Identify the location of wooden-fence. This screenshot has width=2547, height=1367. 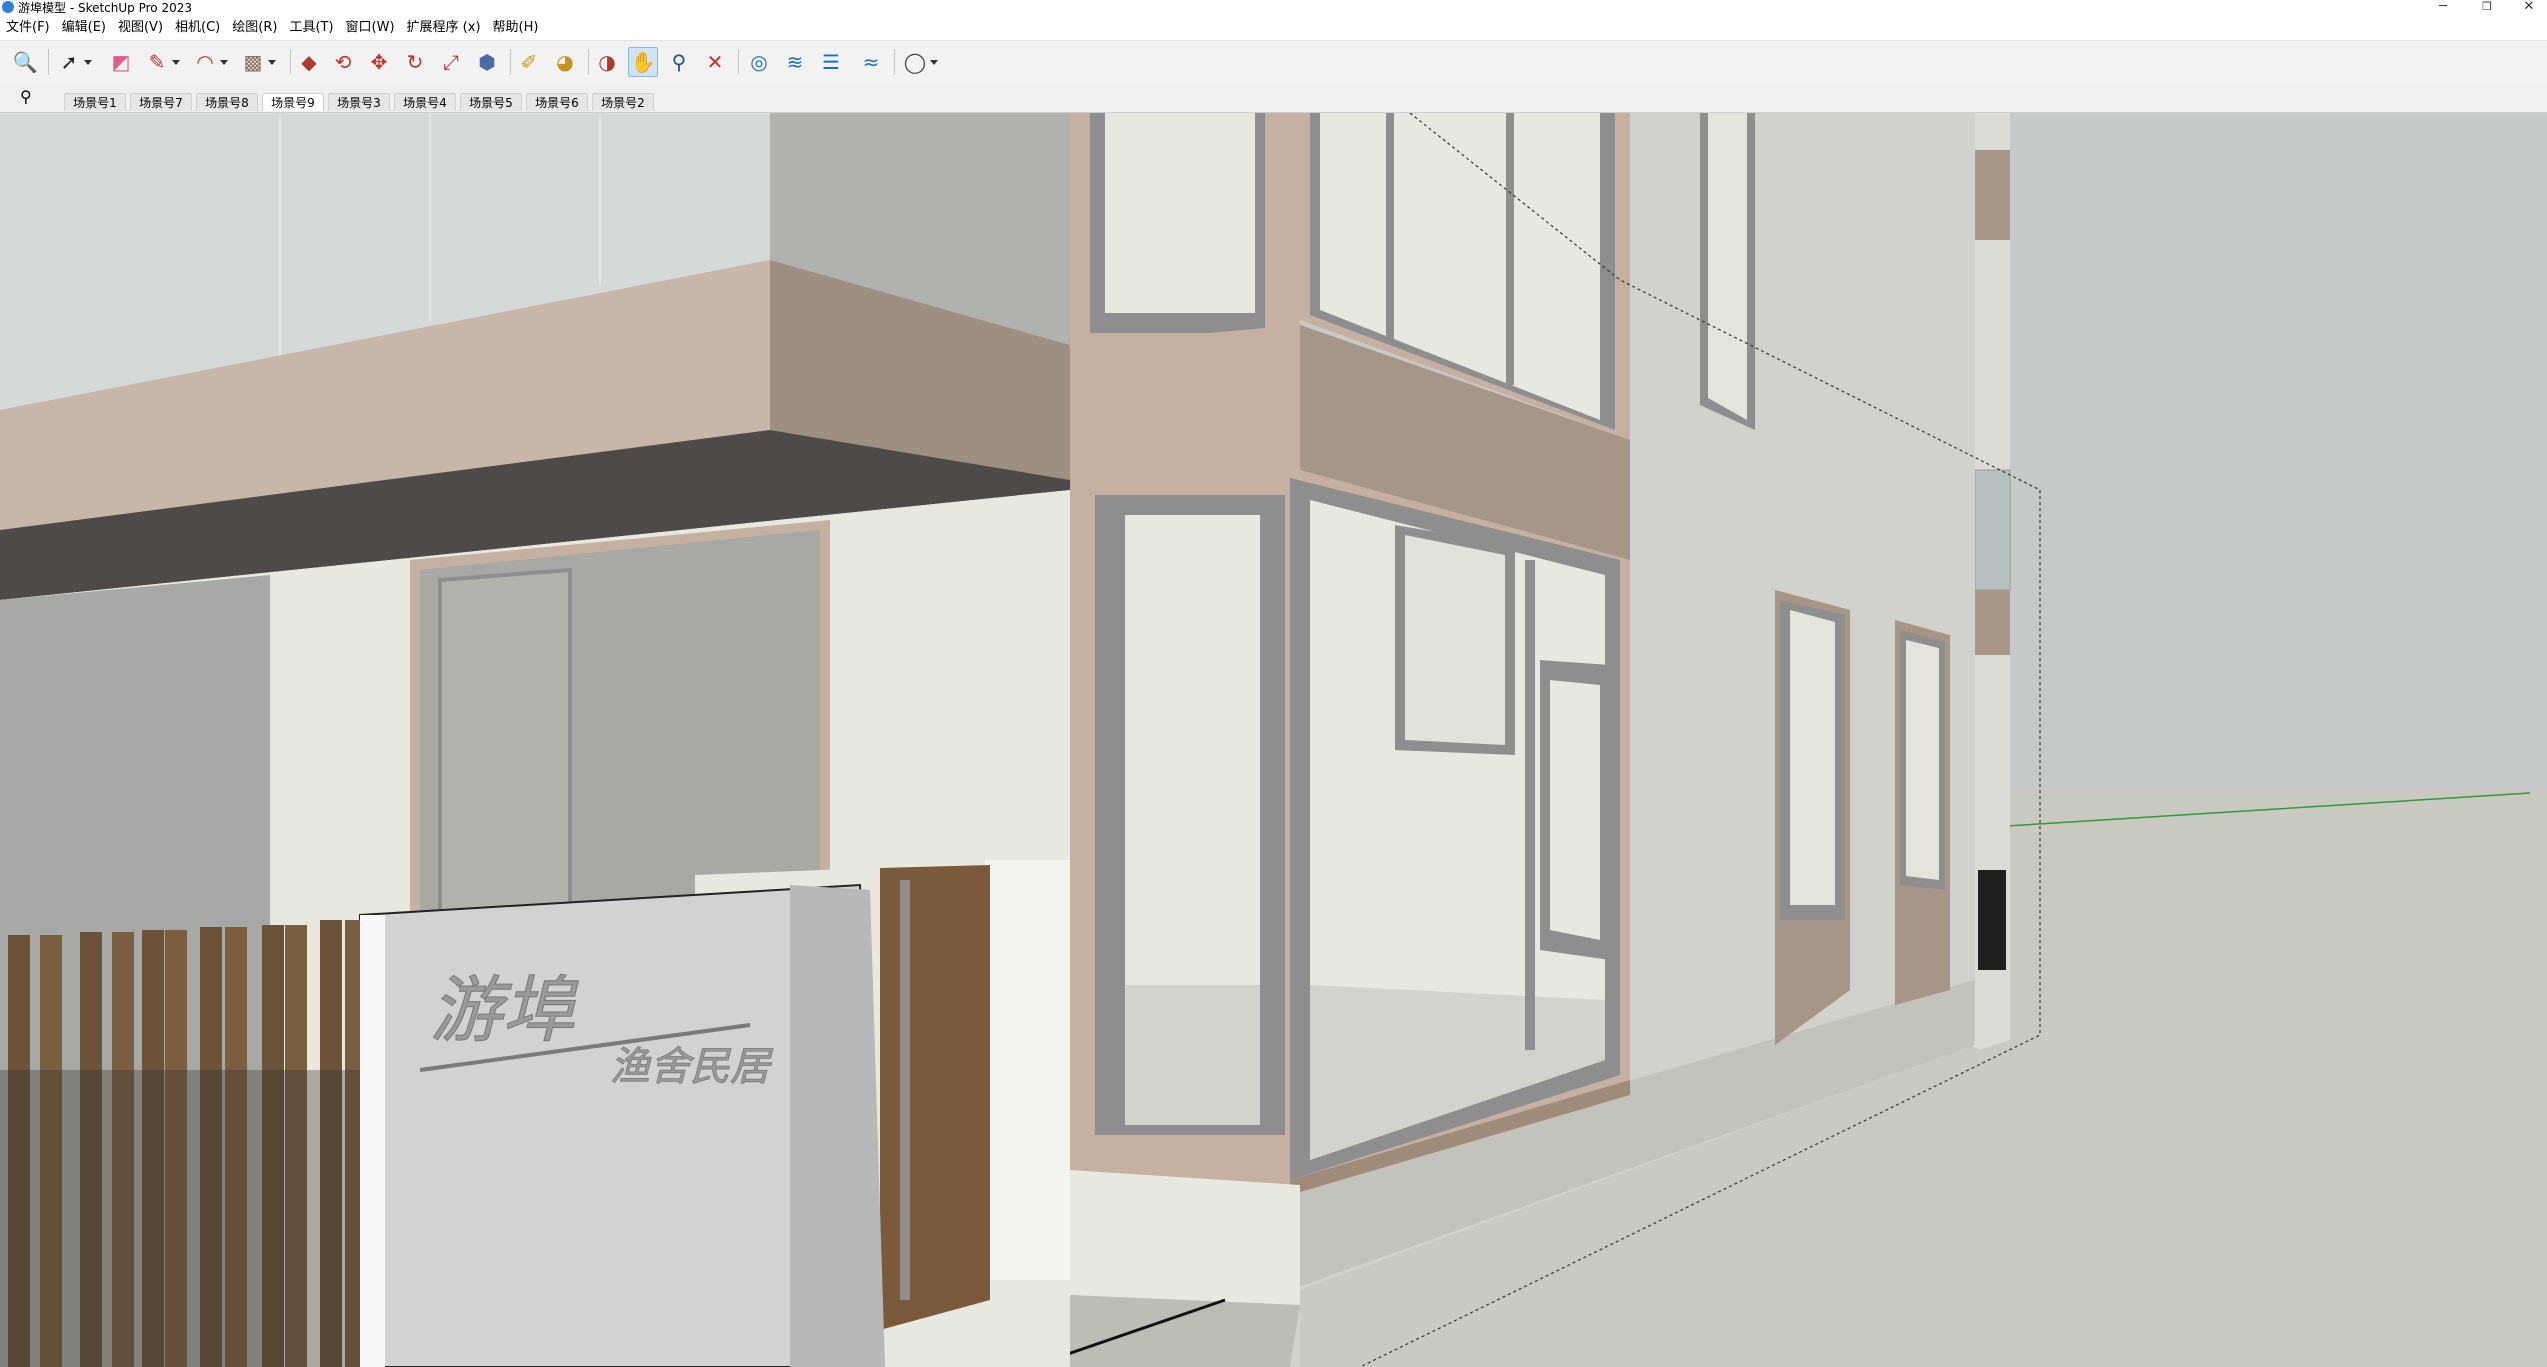
(180, 1143).